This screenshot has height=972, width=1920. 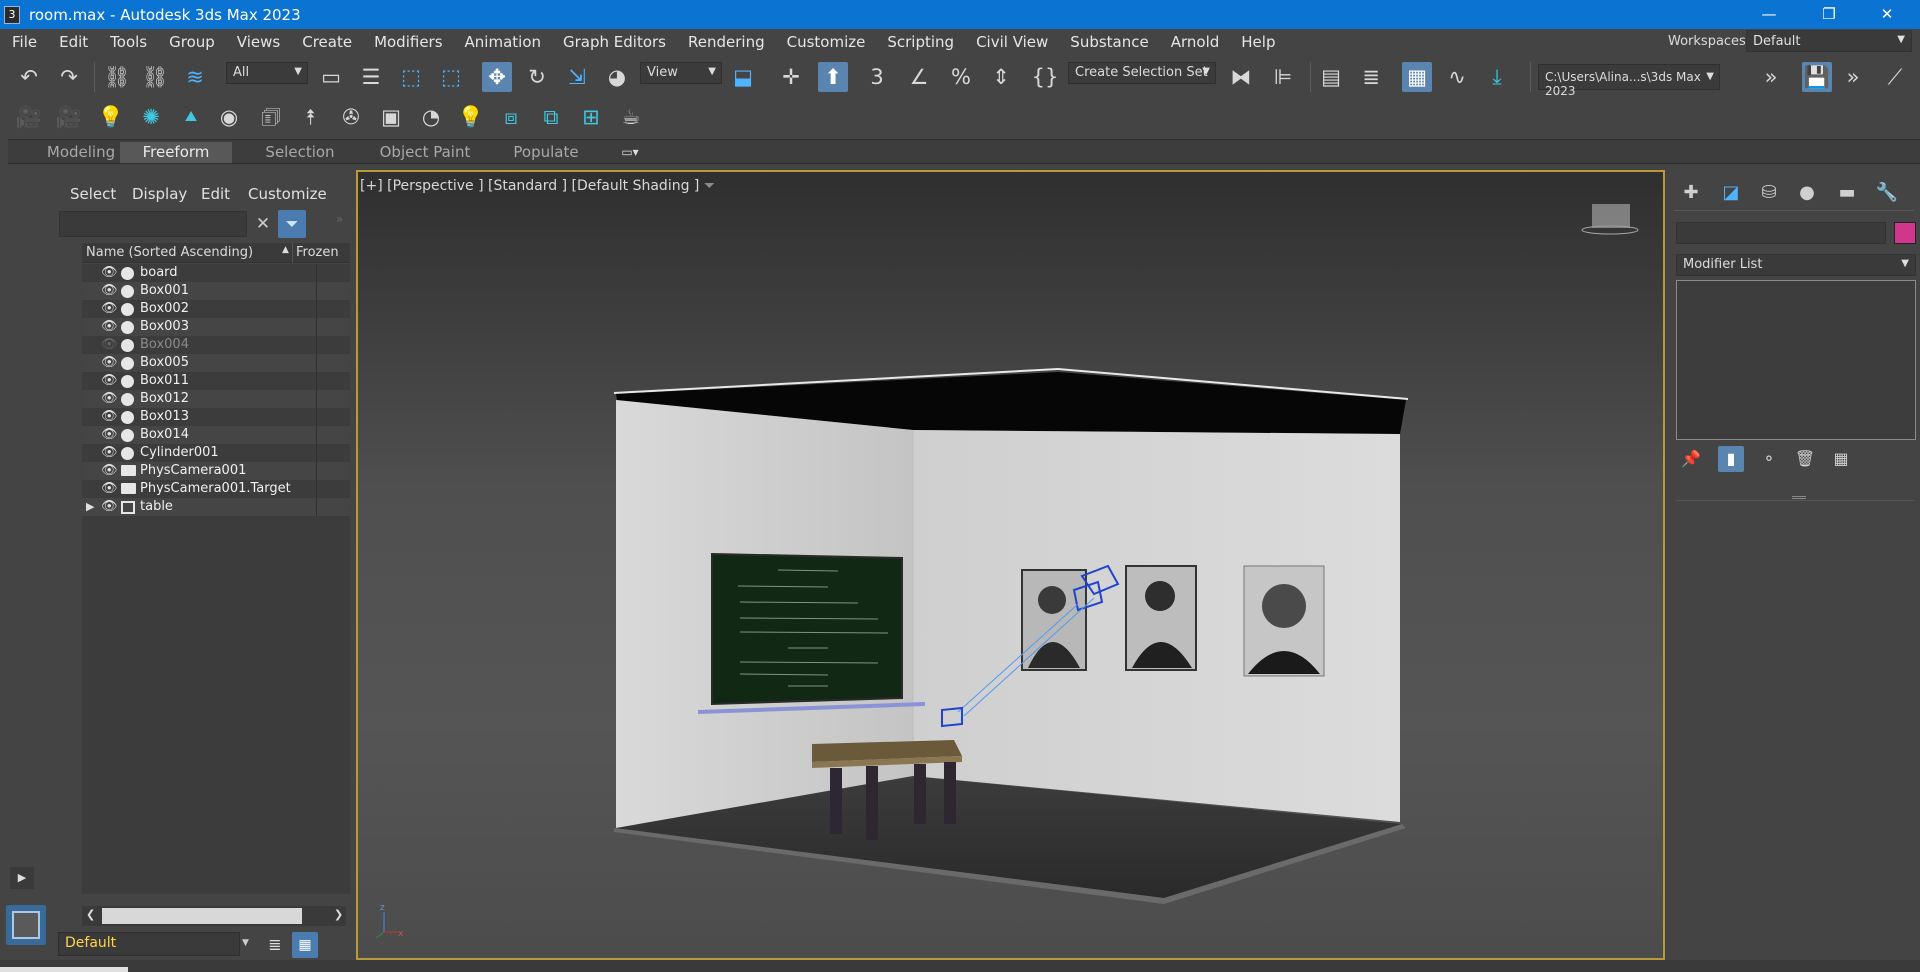 What do you see at coordinates (1371, 77) in the screenshot?
I see `toggle-layer-explorer-icon: ≣` at bounding box center [1371, 77].